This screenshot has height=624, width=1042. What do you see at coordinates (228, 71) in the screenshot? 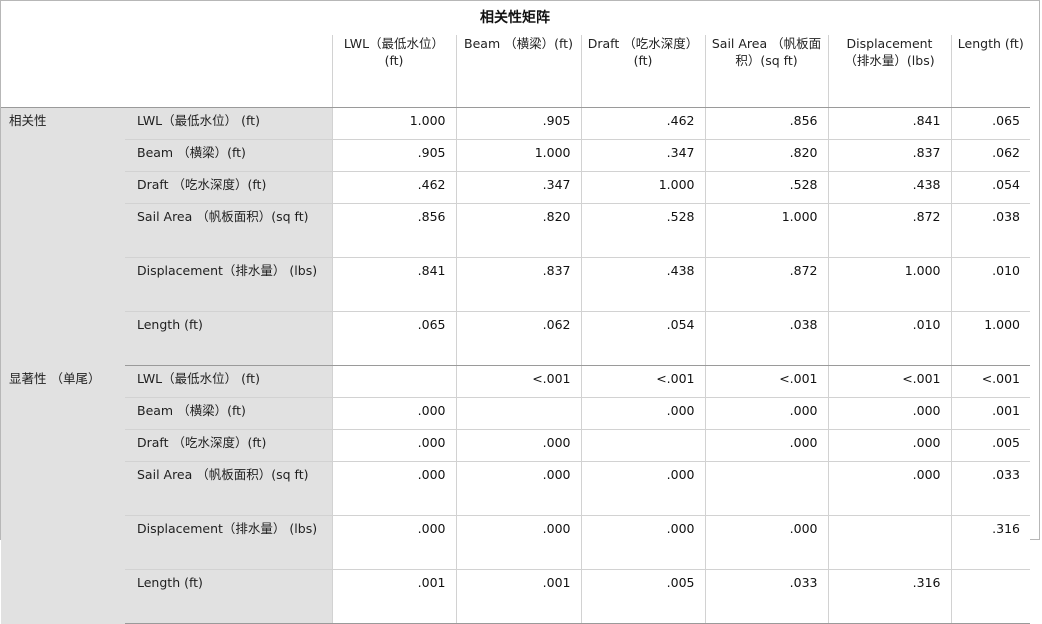
I see `header-corner-label` at bounding box center [228, 71].